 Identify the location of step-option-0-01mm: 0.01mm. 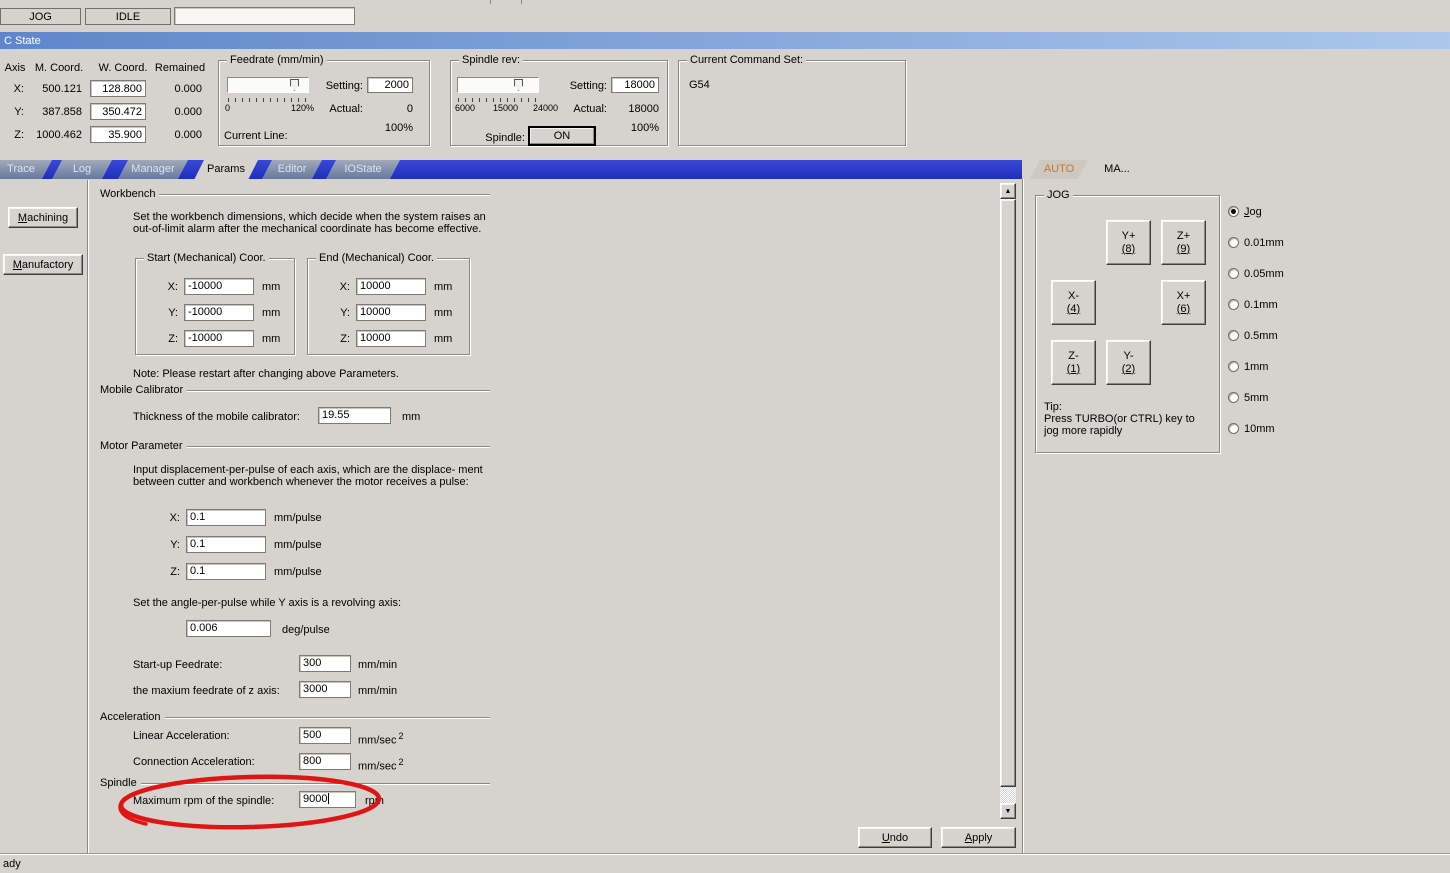
(1256, 242).